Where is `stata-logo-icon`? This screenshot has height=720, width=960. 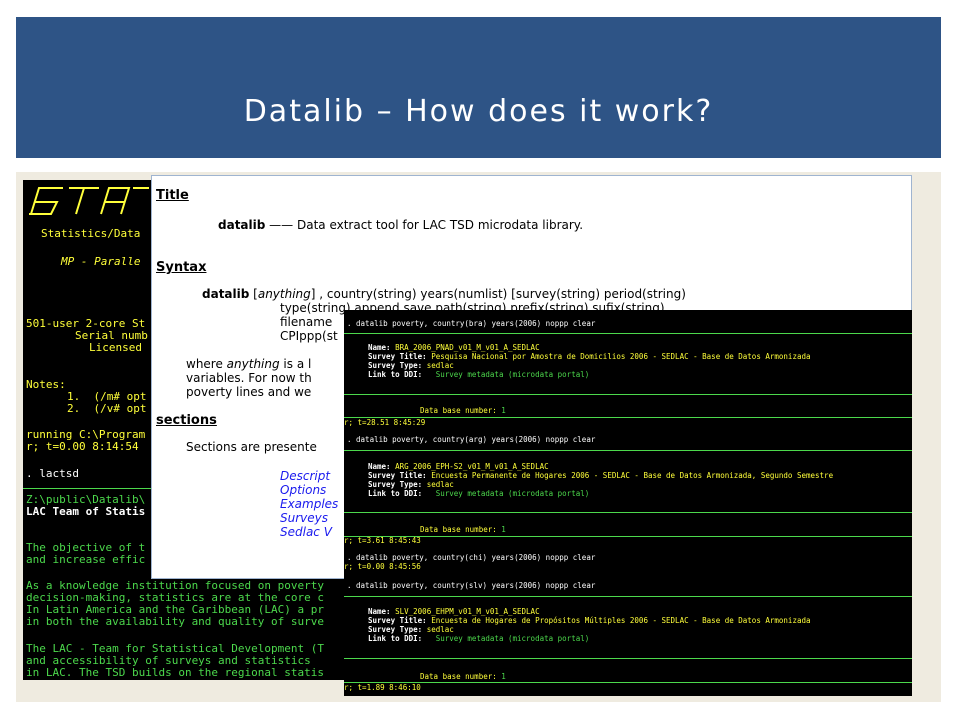
stata-logo-icon is located at coordinates (89, 201).